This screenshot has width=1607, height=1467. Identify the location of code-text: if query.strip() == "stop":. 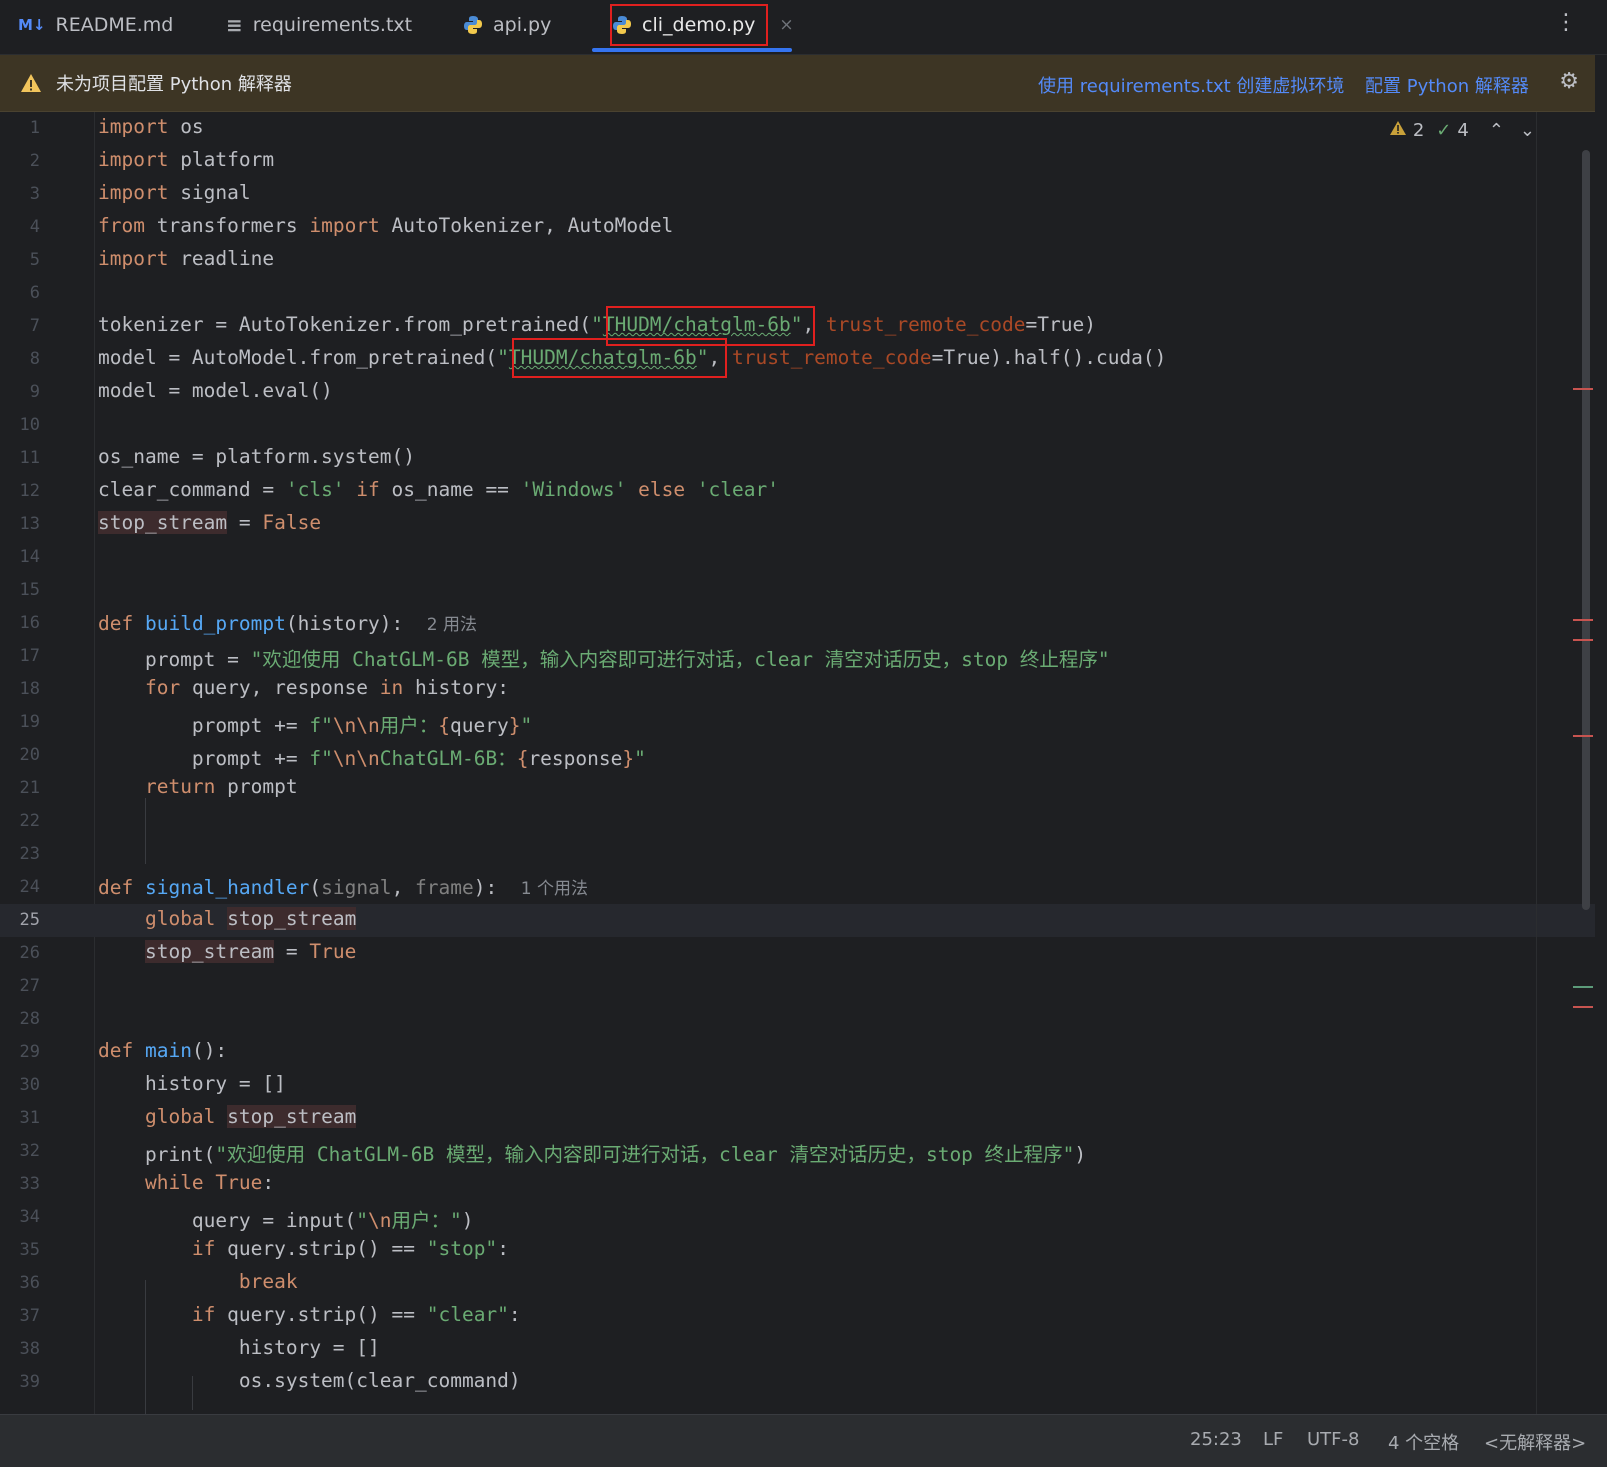
(350, 1248).